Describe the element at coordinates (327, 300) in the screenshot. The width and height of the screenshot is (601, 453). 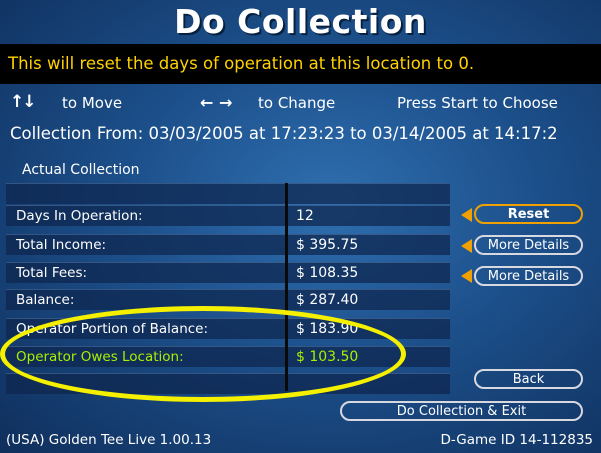
I see `row-value: $ 287.40` at that location.